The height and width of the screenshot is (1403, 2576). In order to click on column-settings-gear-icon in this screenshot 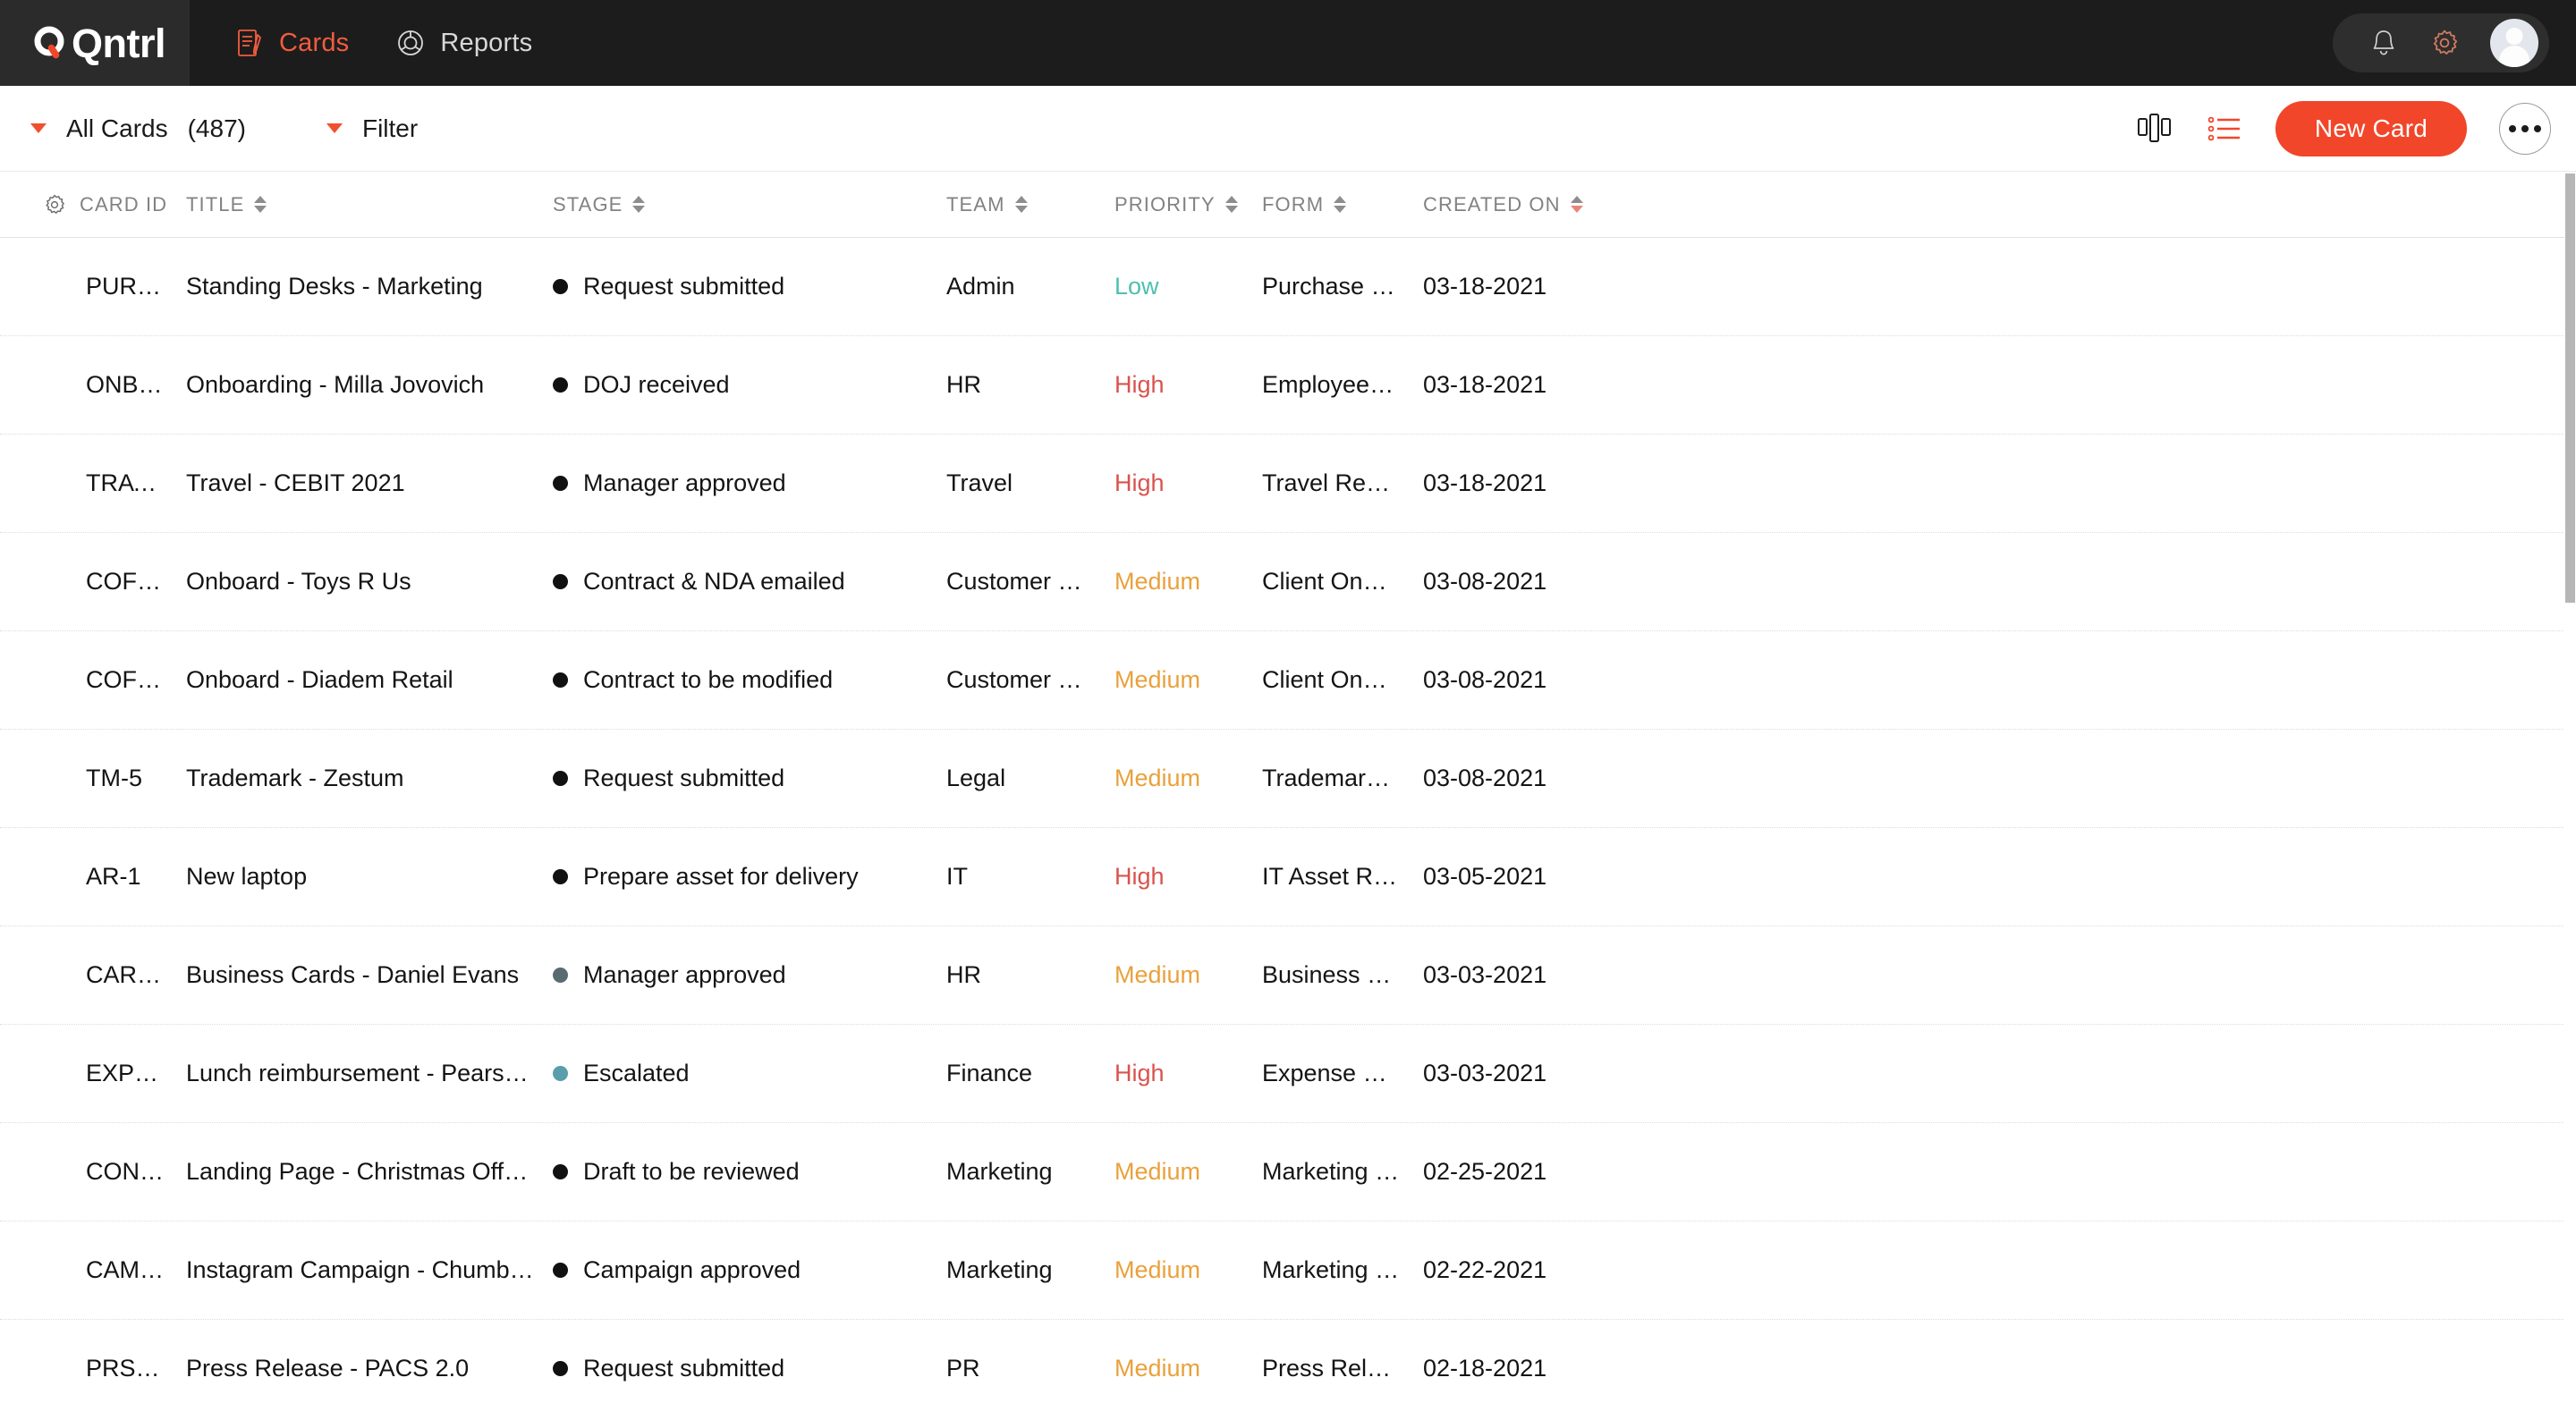, I will do `click(54, 204)`.